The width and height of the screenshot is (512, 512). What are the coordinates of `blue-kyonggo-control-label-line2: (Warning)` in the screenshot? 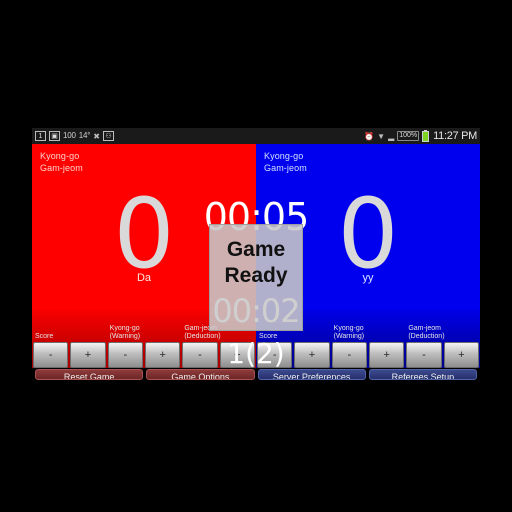 It's located at (349, 336).